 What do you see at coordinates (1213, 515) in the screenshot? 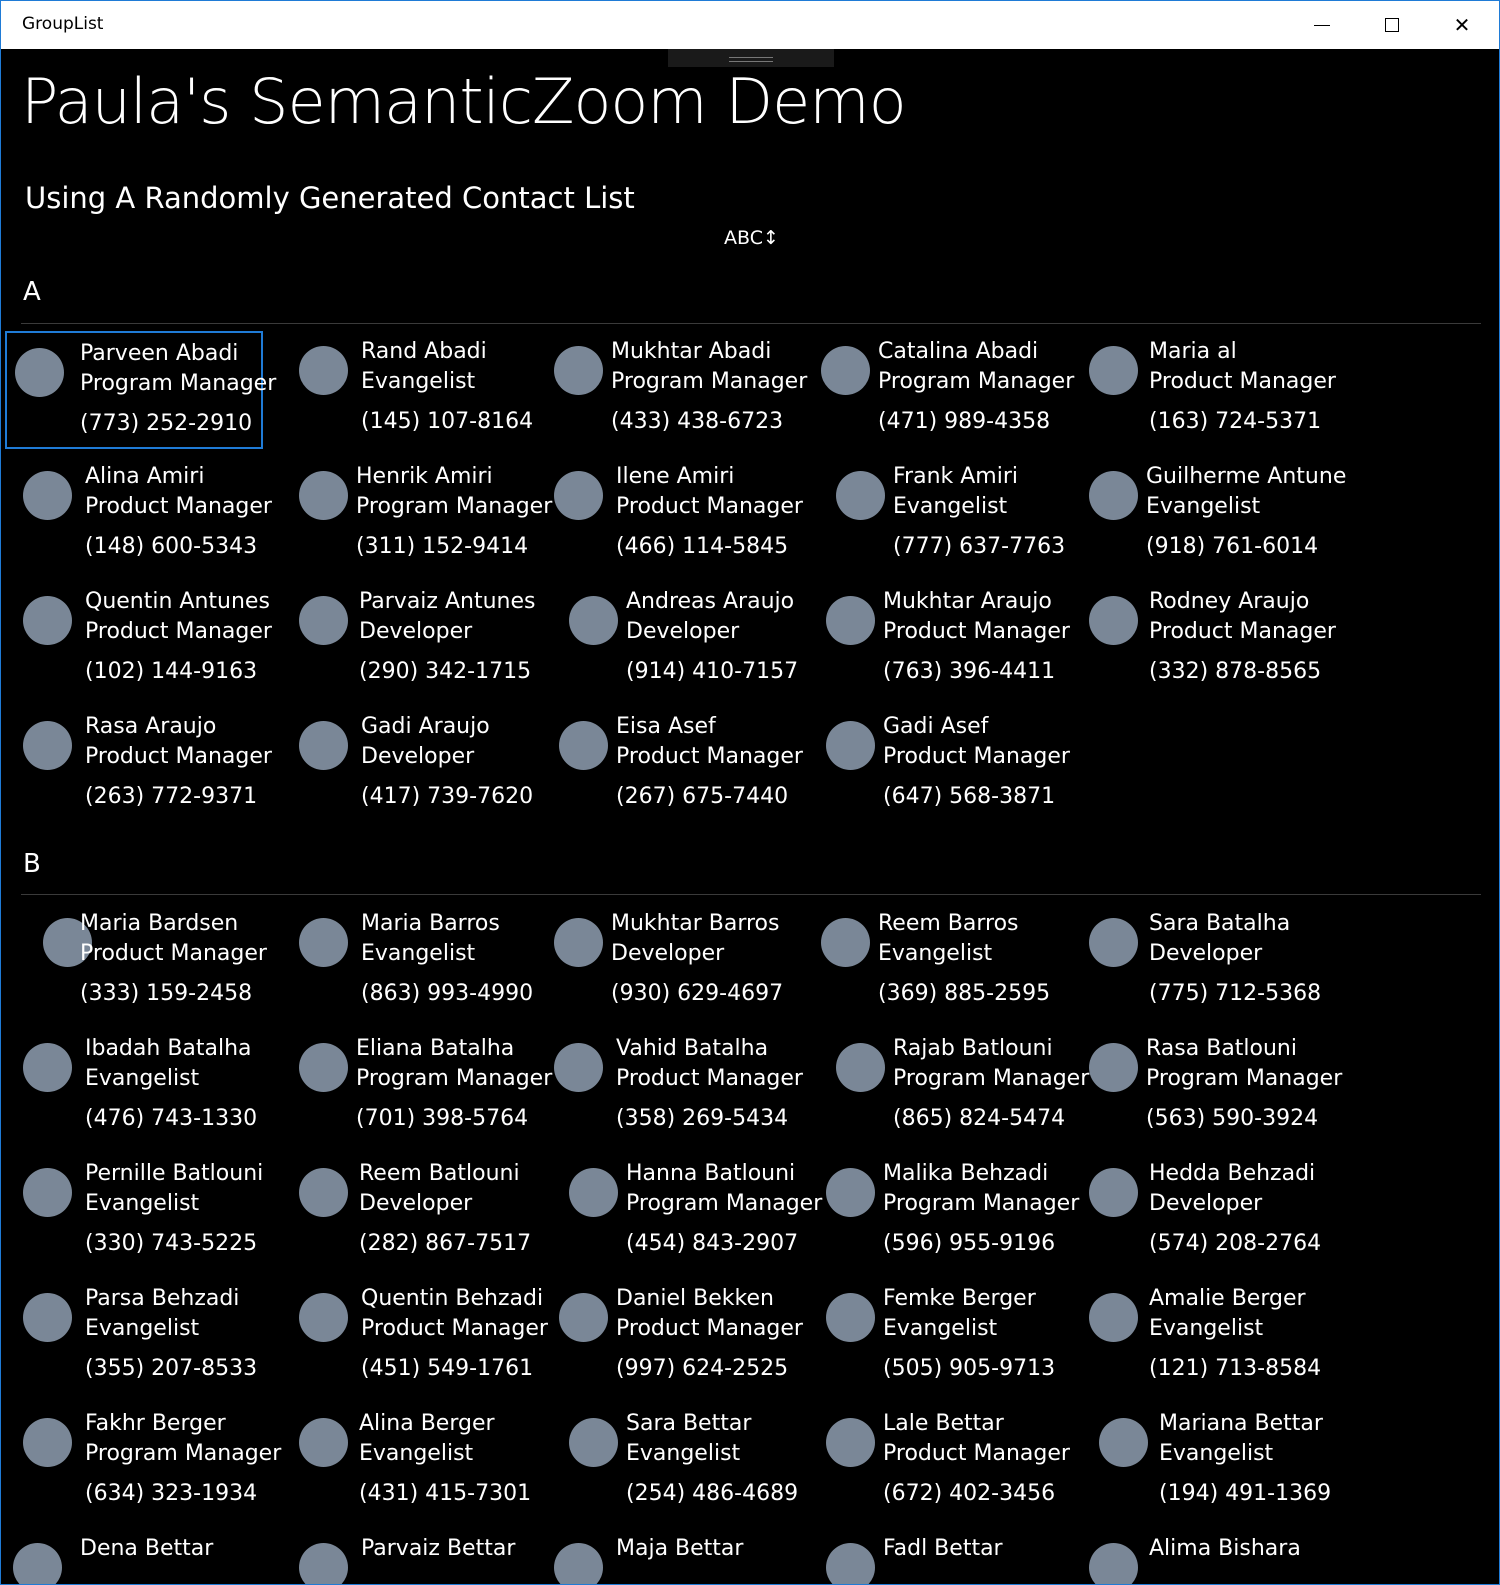
I see `contact-card: Guilherme Antune Evangelist (918) 761-6014` at bounding box center [1213, 515].